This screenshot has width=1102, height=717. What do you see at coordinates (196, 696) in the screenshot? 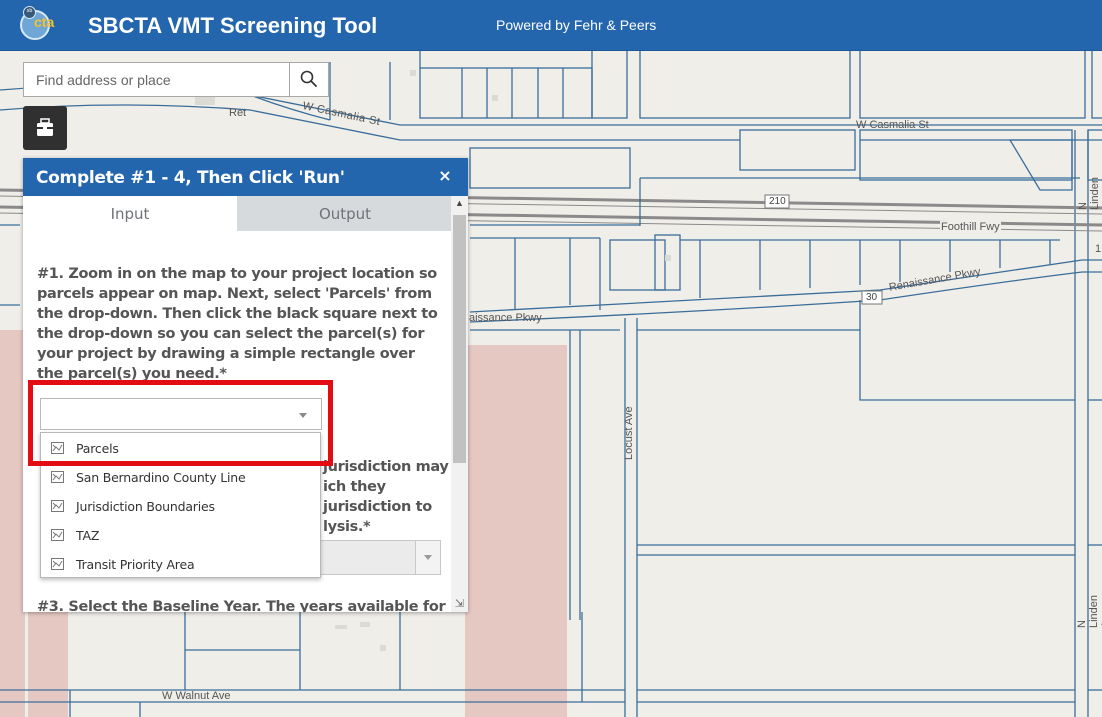
I see `map-label-walnut: W Walnut Ave` at bounding box center [196, 696].